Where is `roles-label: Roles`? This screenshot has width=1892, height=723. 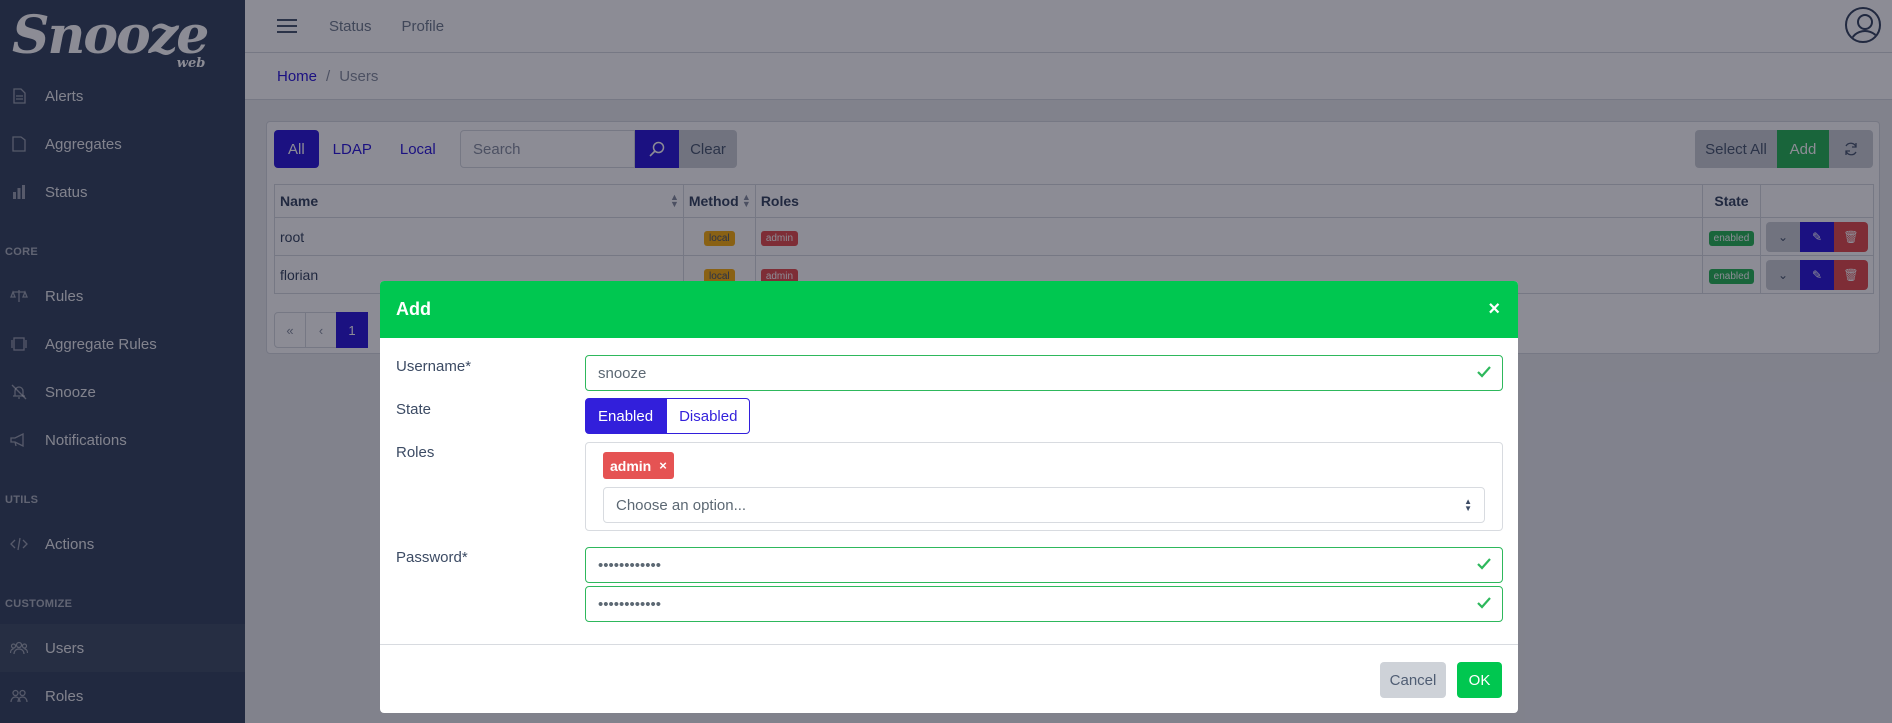
roles-label: Roles is located at coordinates (415, 452).